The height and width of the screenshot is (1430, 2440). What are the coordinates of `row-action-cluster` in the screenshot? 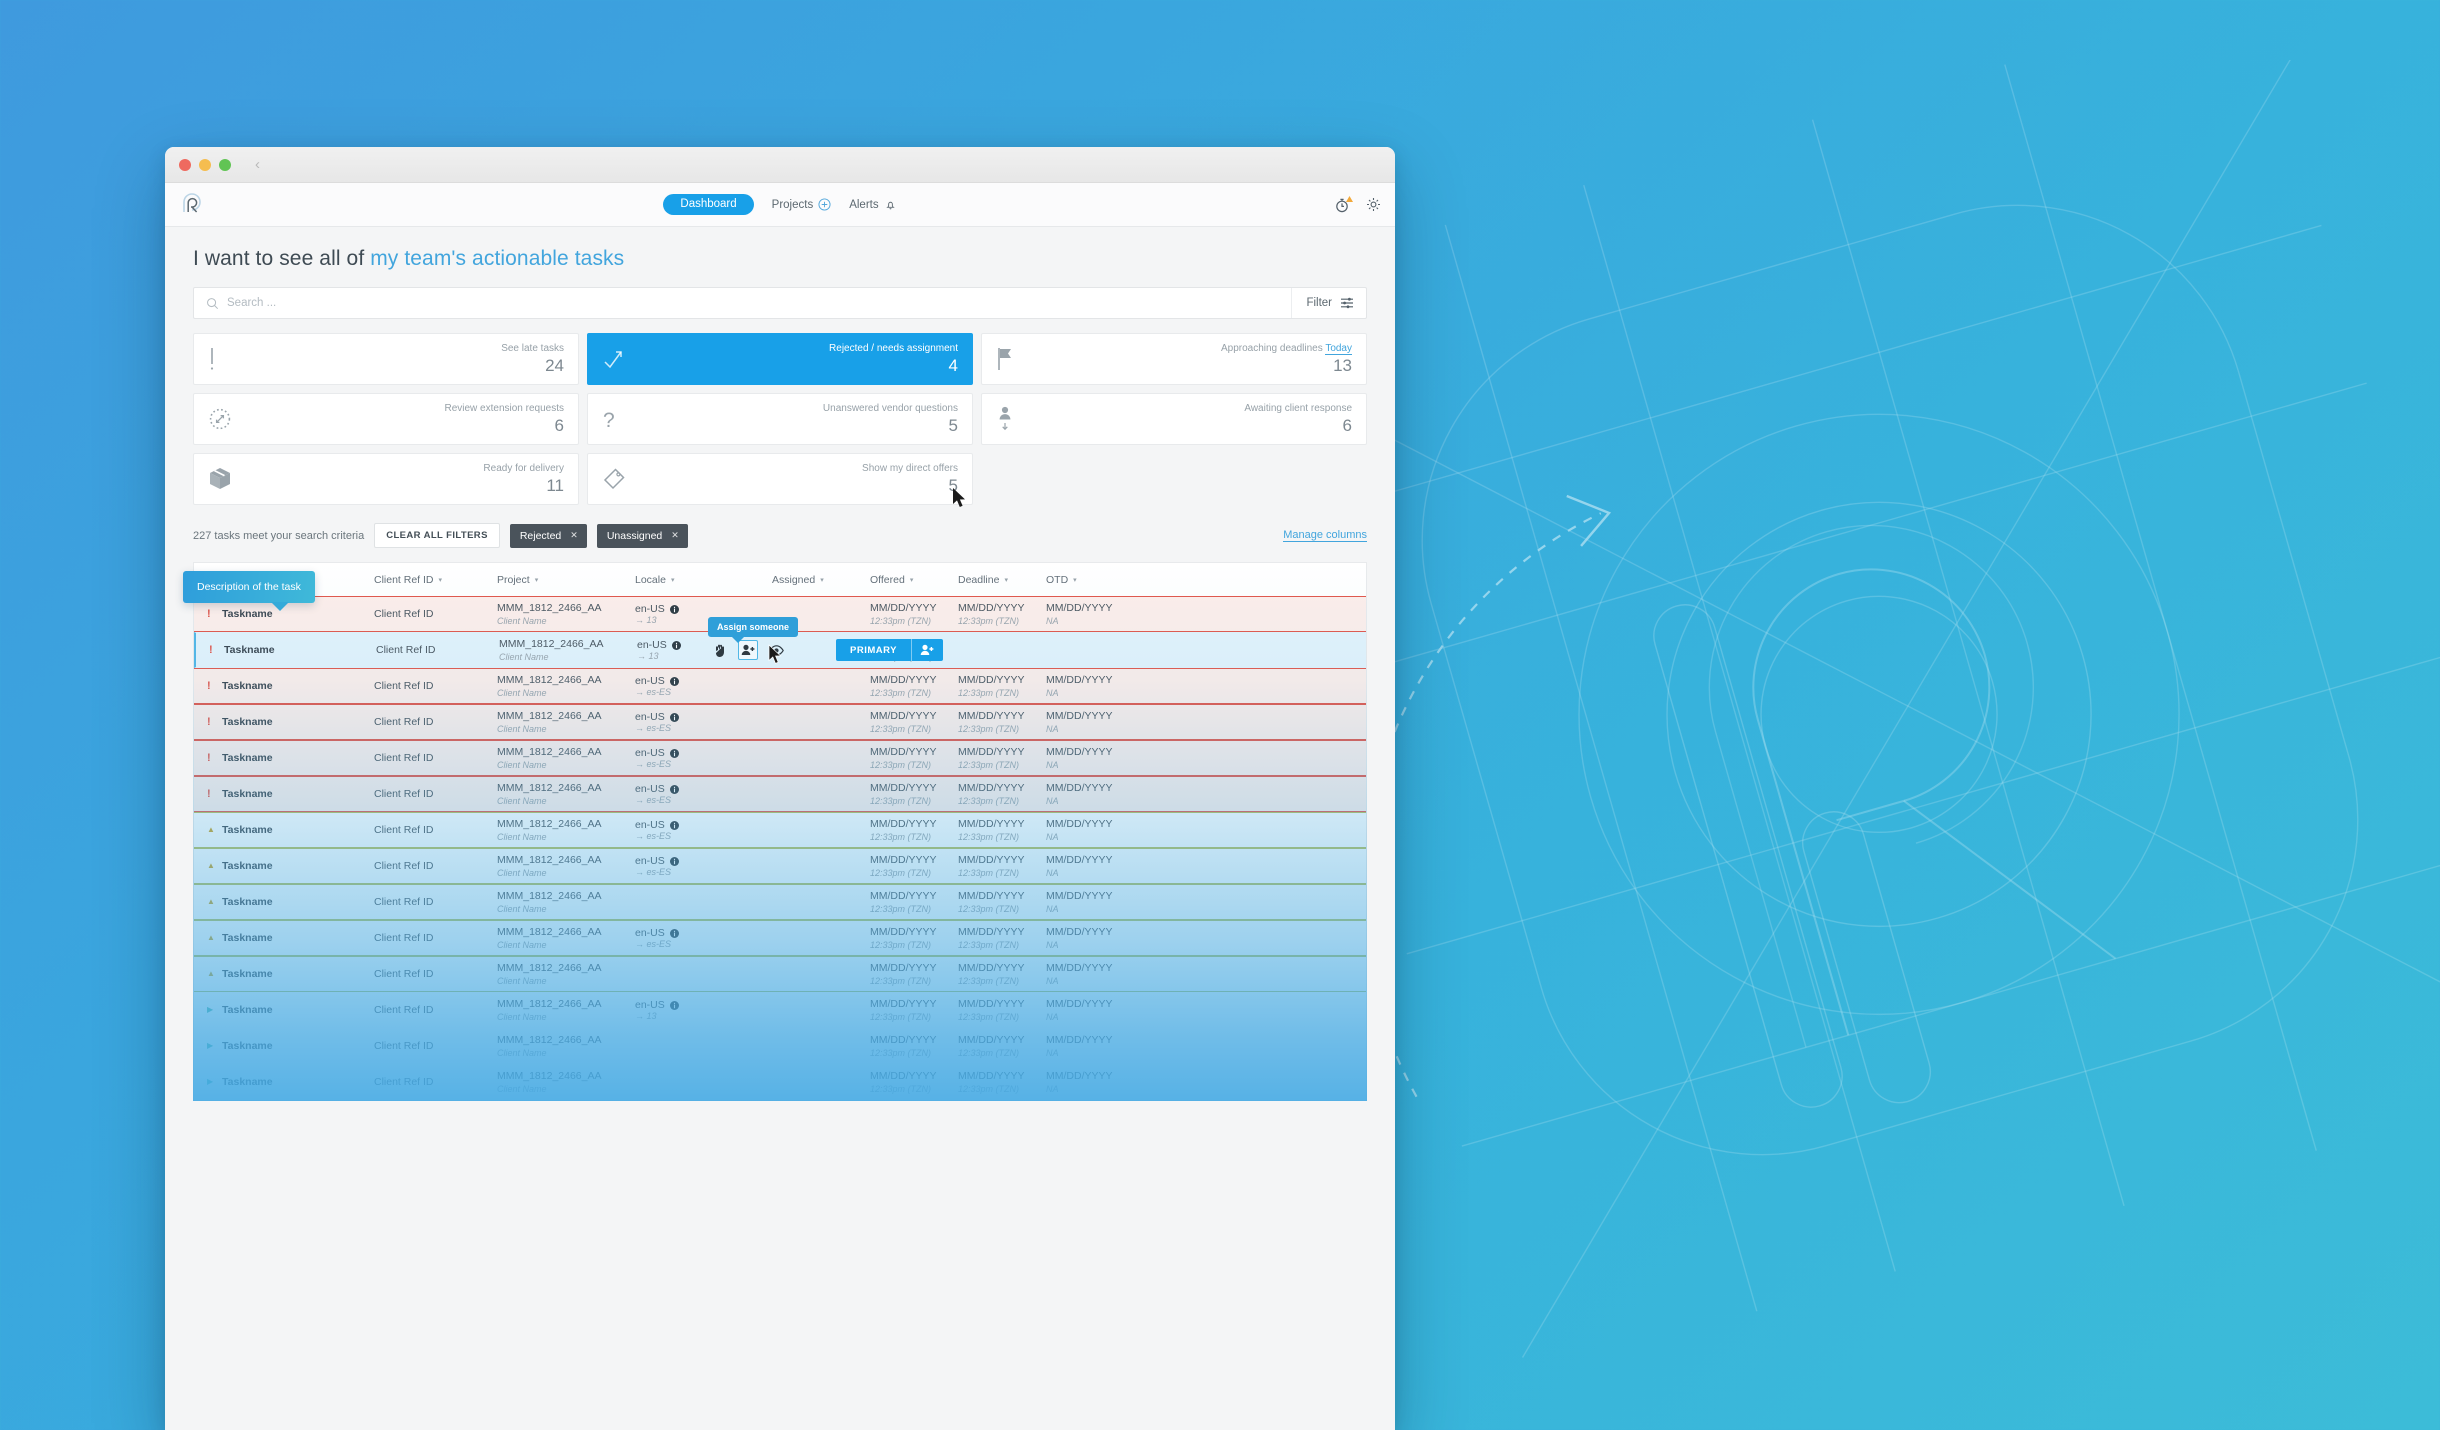 It's located at (748, 650).